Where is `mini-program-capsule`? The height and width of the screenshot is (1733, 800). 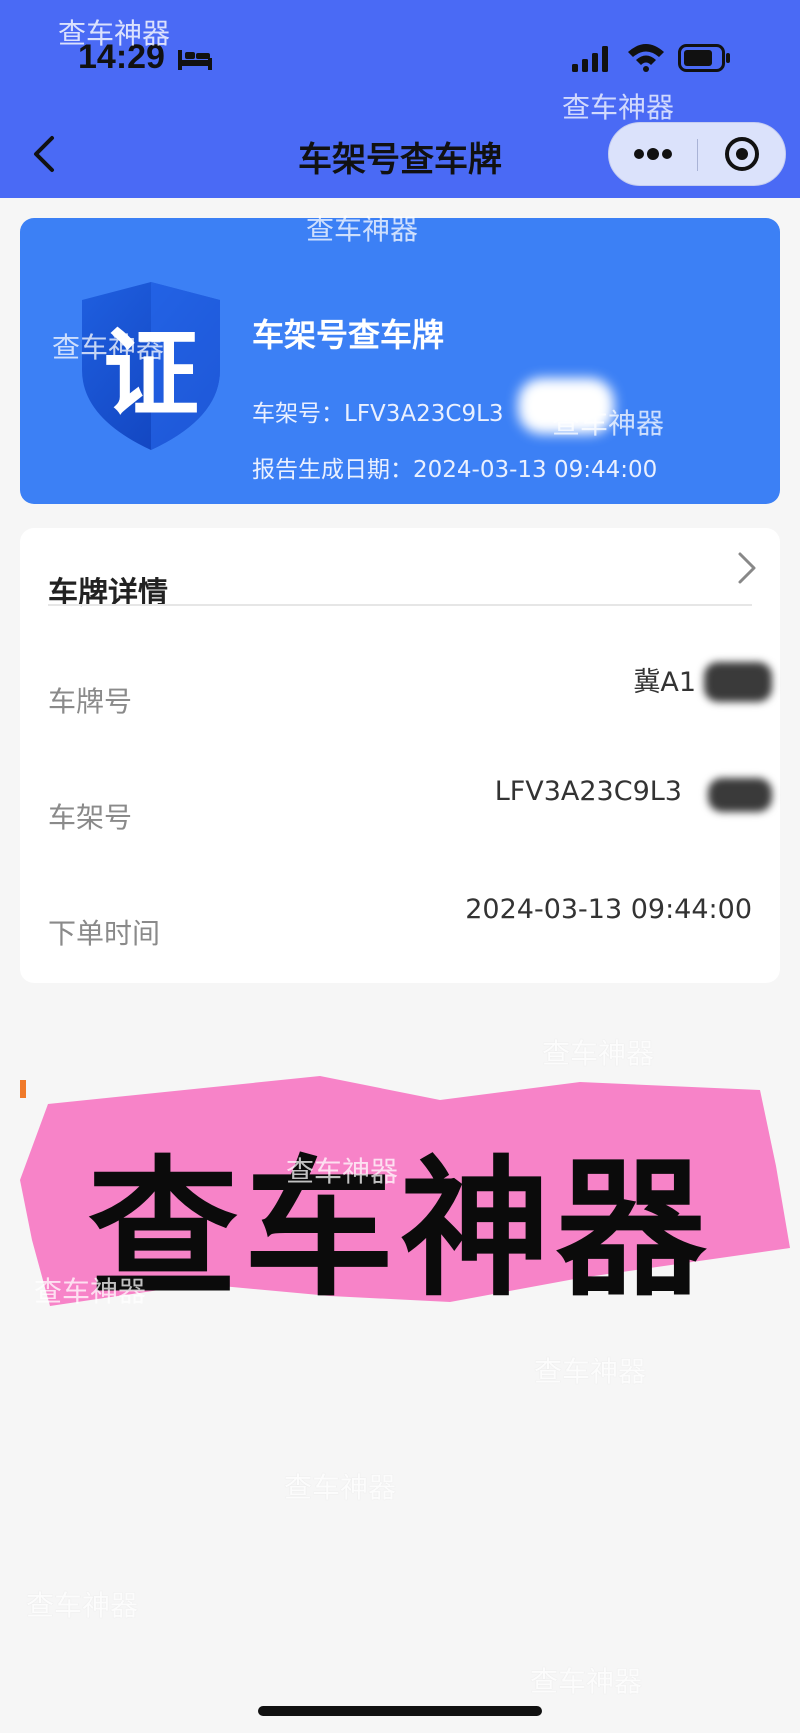
mini-program-capsule is located at coordinates (697, 154).